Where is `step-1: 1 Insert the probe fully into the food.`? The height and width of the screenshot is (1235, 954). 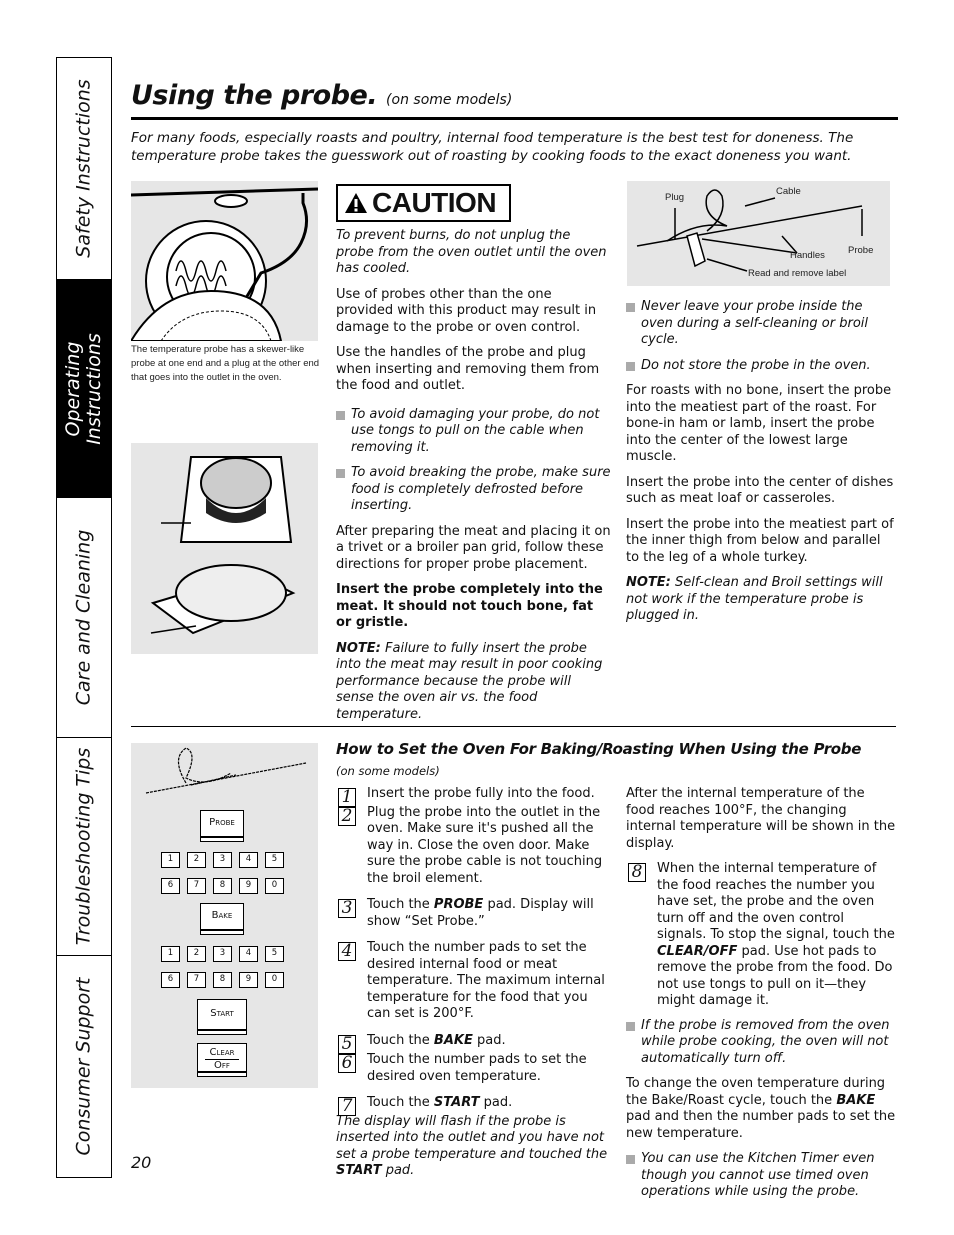
step-1: 1 Insert the probe fully into the food. is located at coordinates (473, 796).